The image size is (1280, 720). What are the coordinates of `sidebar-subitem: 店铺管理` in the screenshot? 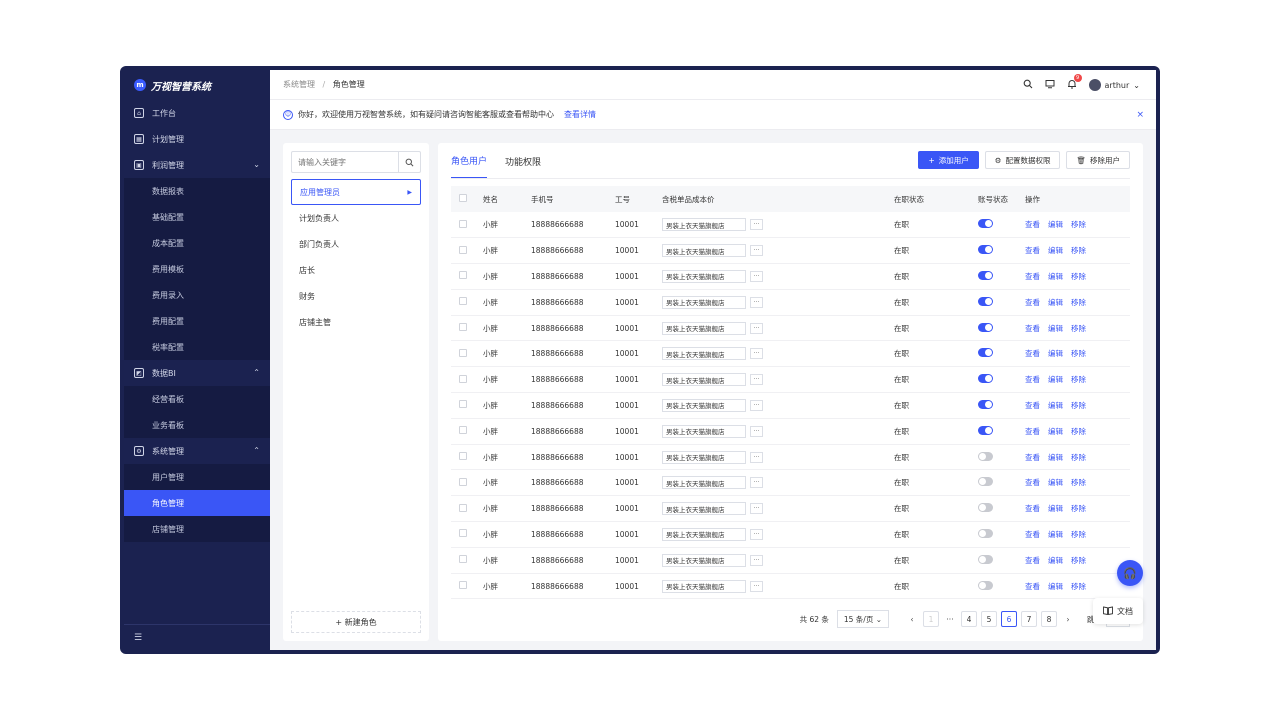 It's located at (197, 529).